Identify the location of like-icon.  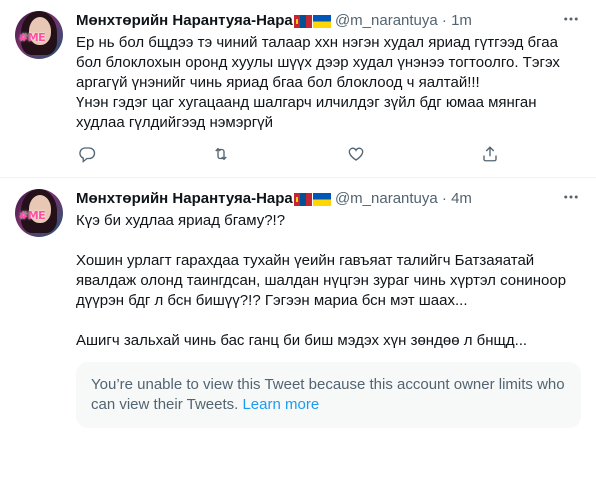
(356, 154).